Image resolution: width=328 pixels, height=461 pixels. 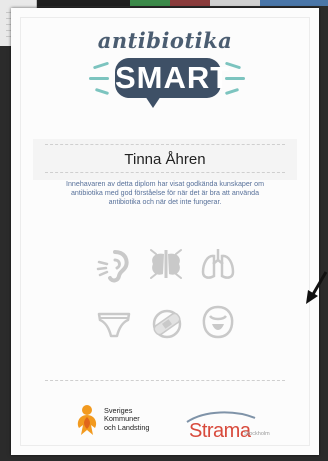 What do you see at coordinates (317, 287) in the screenshot?
I see `pointer-arrow-icon` at bounding box center [317, 287].